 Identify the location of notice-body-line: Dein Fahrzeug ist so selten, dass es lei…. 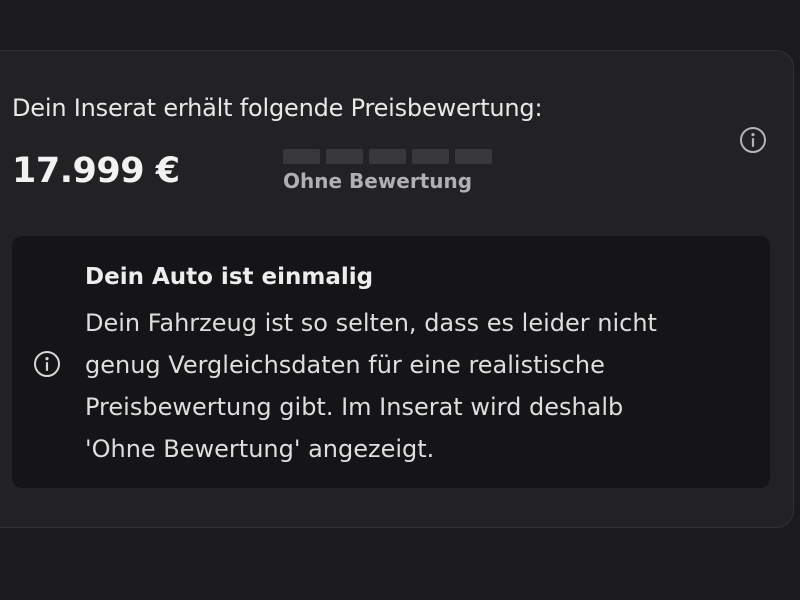
(371, 323).